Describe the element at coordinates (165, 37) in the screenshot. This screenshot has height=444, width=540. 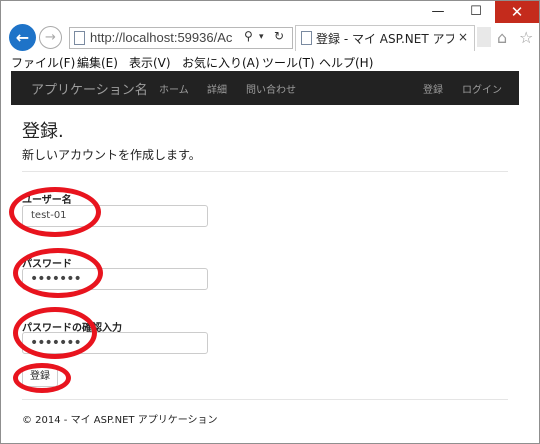
I see `url-text: http://localhost:59936/Ac` at that location.